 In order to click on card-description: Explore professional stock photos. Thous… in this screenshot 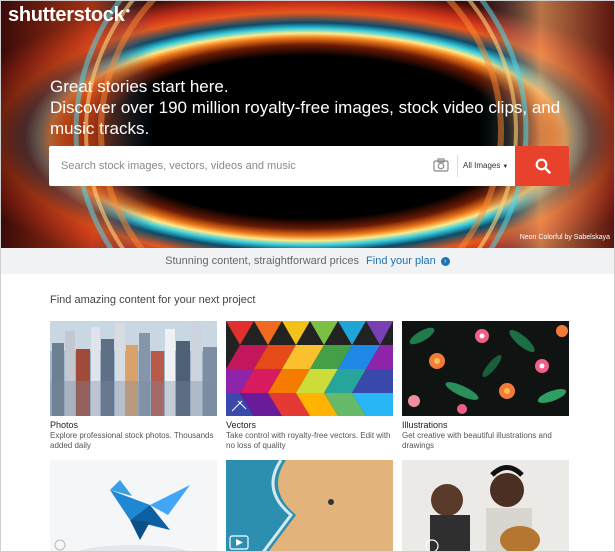, I will do `click(132, 440)`.